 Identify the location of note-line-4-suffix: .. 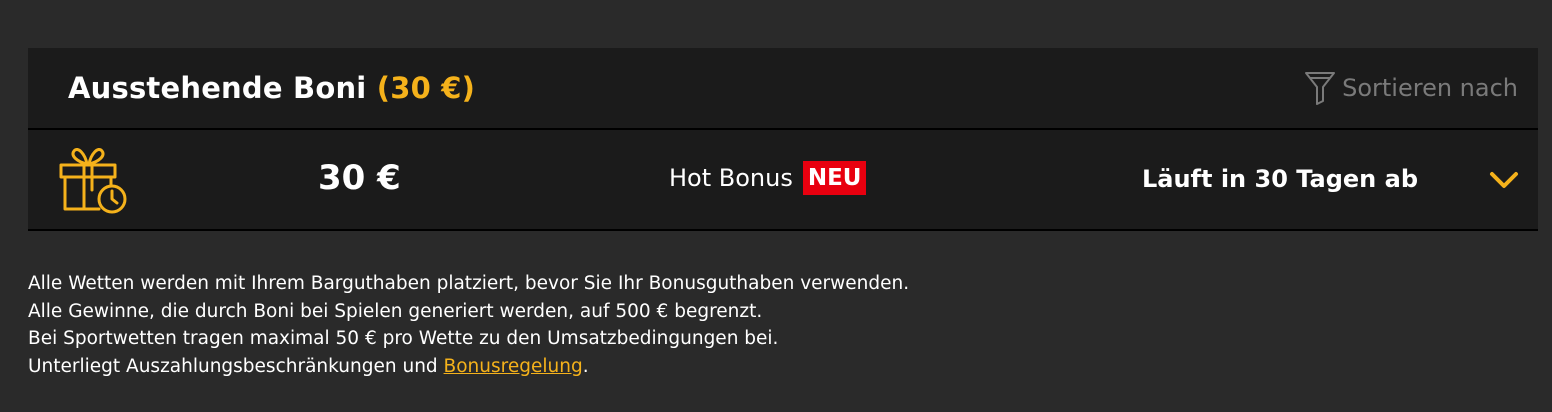
(585, 366).